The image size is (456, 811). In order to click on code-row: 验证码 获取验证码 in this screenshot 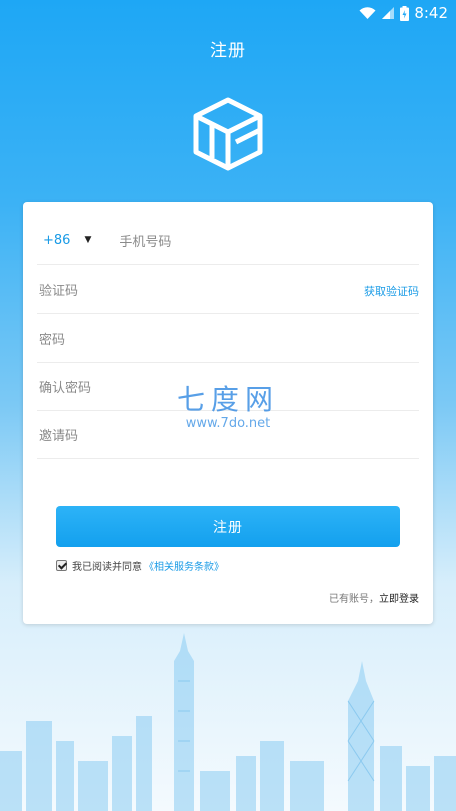, I will do `click(228, 289)`.